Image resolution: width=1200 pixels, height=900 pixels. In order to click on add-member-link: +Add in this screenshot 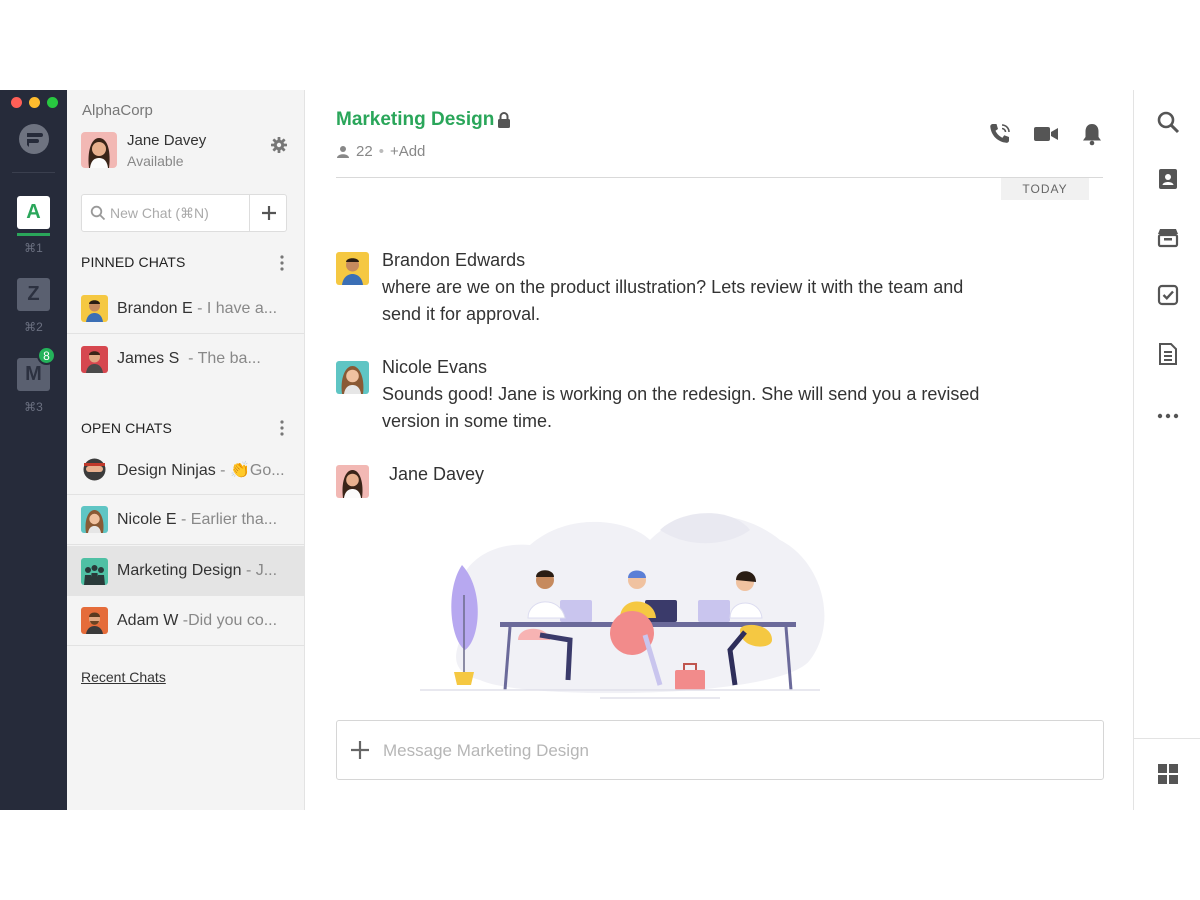, I will do `click(407, 151)`.